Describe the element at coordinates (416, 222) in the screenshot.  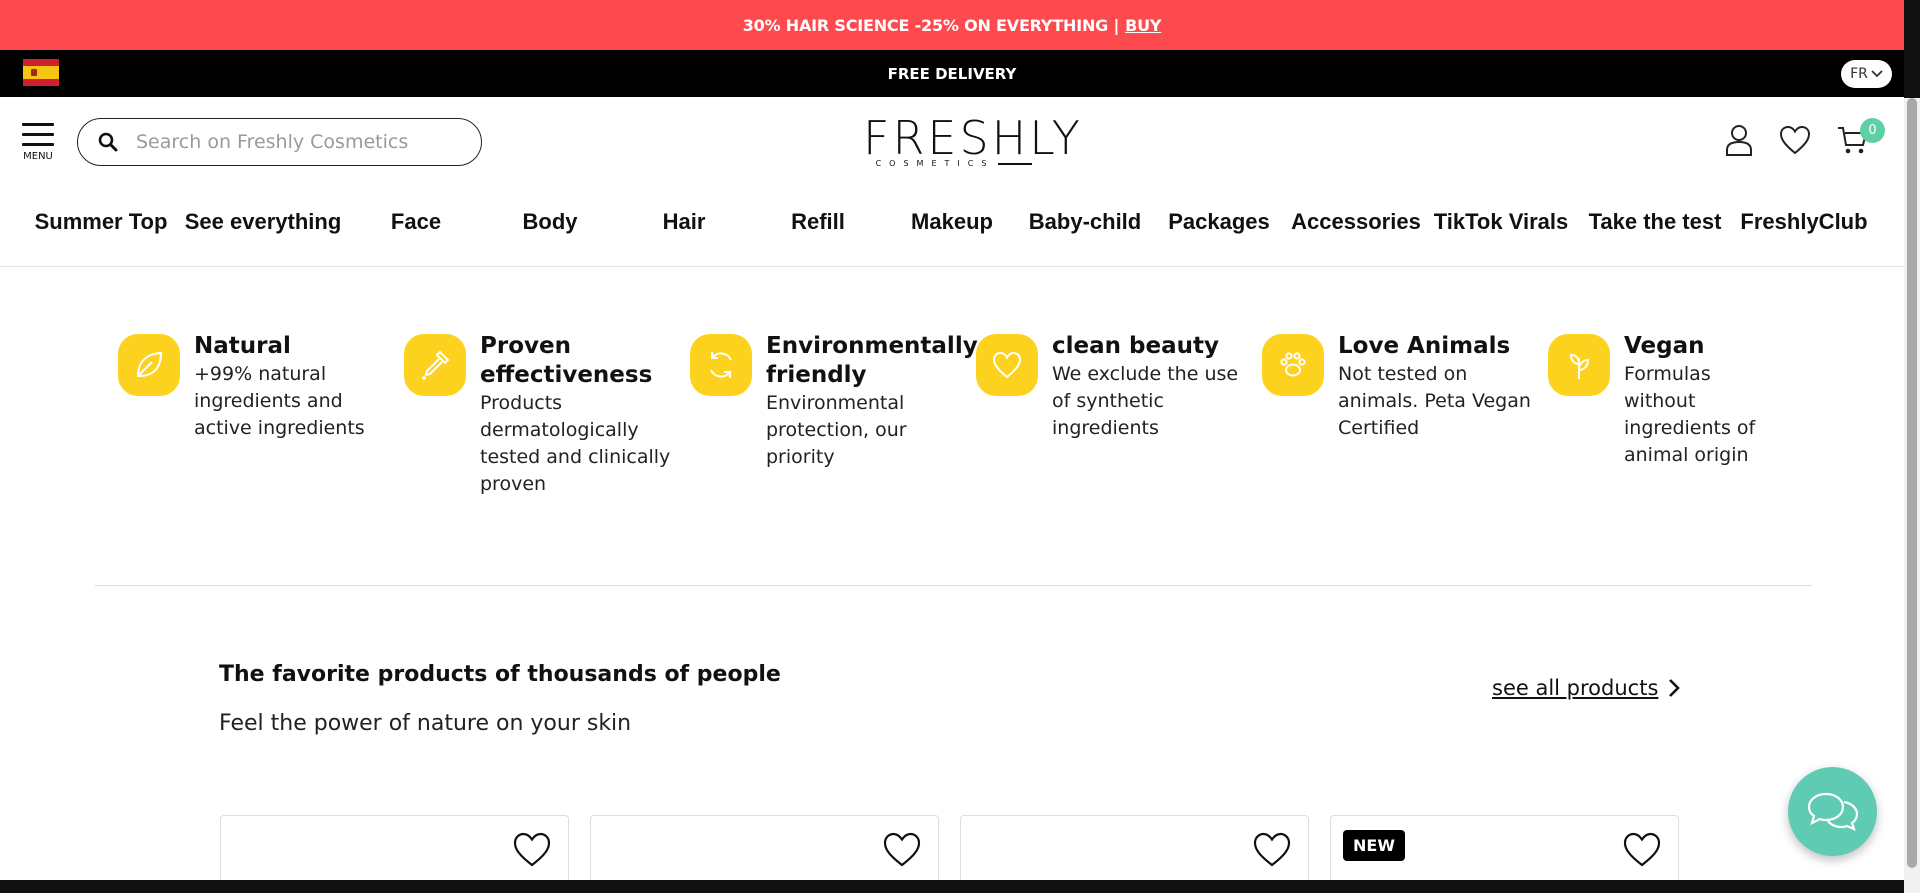
I see `nav-face: Face` at that location.